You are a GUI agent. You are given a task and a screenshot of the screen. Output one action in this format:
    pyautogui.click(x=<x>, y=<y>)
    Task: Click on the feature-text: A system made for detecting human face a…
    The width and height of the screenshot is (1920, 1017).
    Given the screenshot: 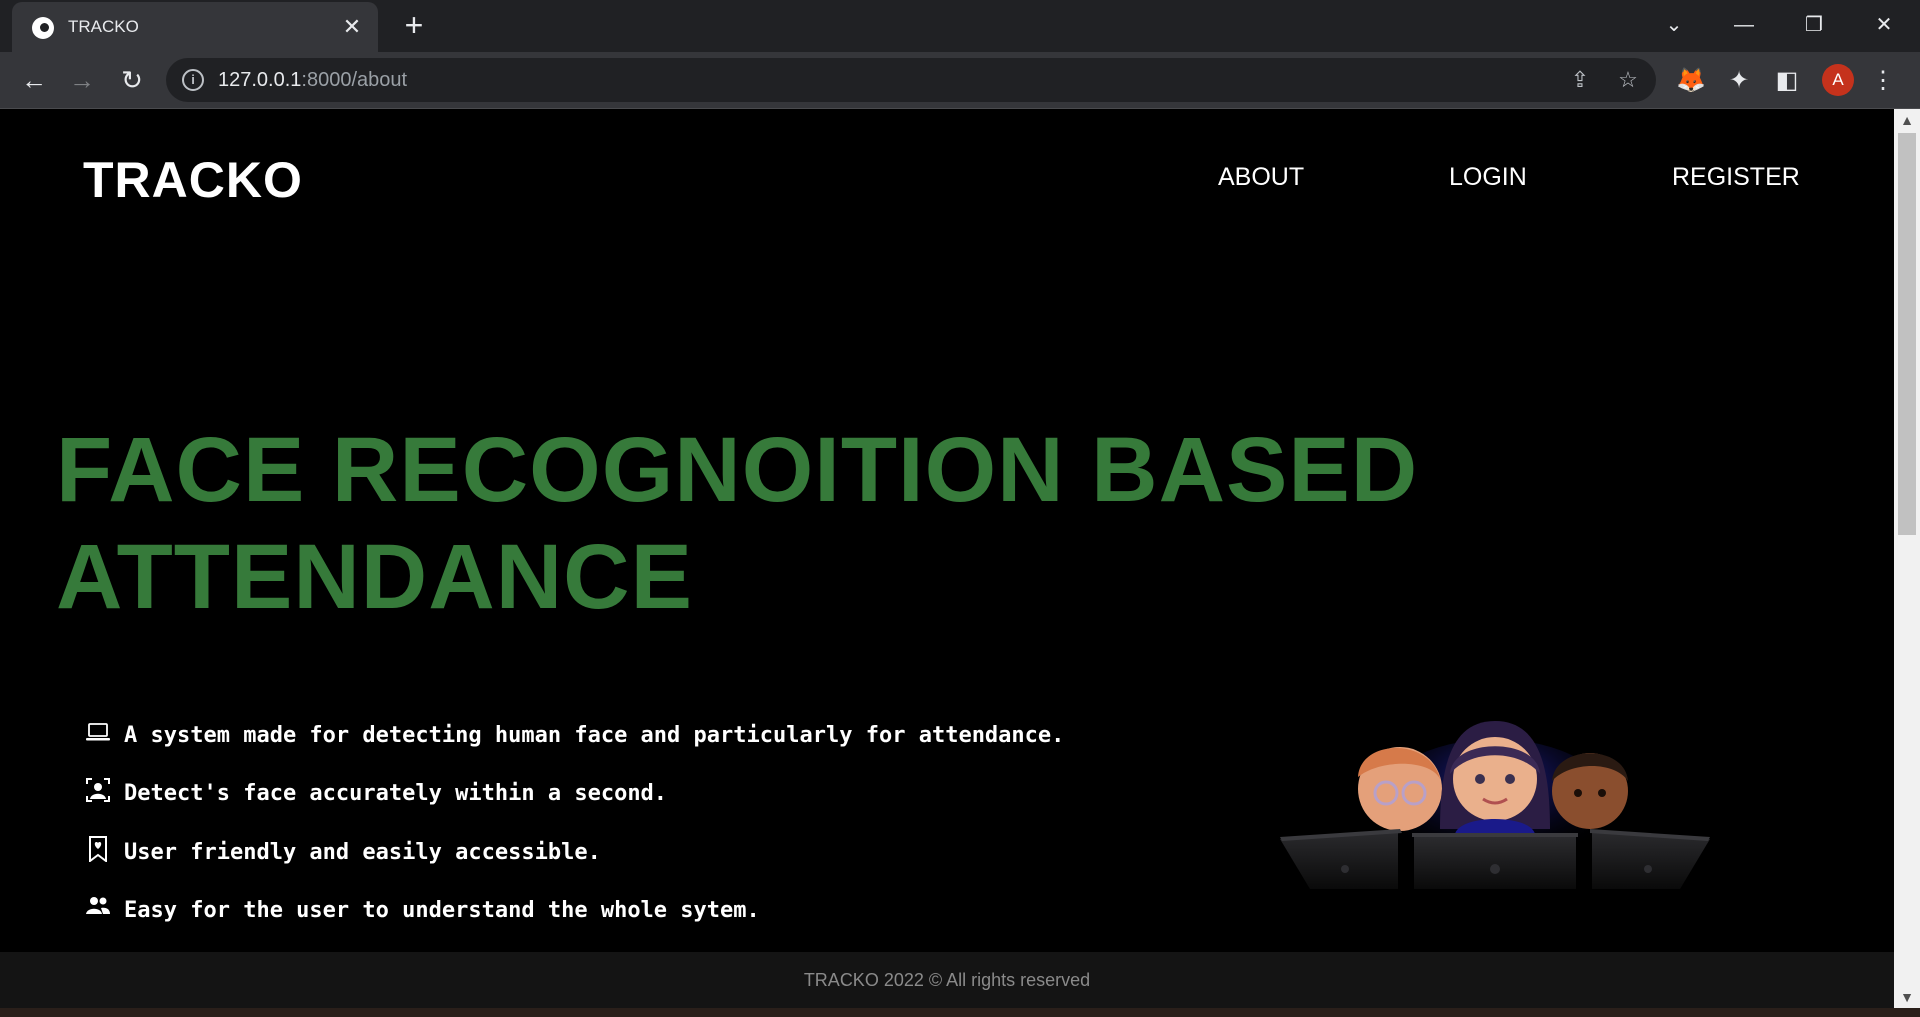 What is the action you would take?
    pyautogui.click(x=594, y=735)
    